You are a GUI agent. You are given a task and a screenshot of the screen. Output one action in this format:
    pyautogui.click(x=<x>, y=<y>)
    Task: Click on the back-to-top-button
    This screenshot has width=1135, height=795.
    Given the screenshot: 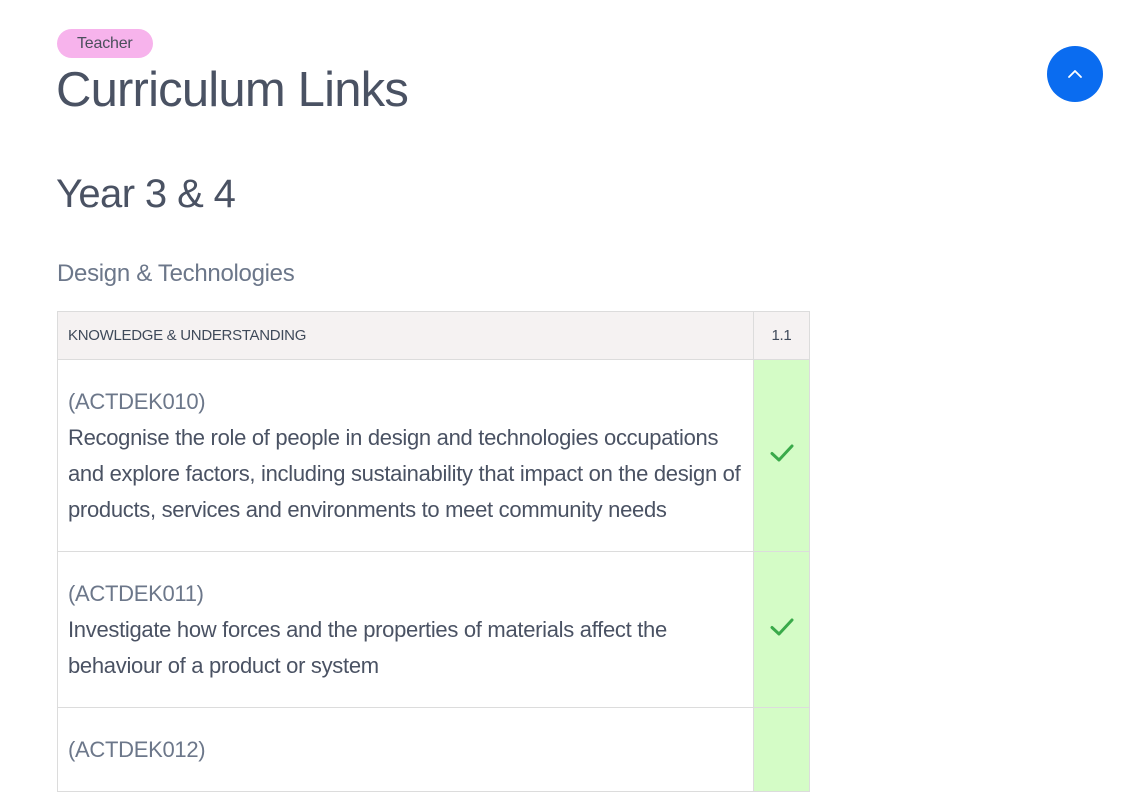 What is the action you would take?
    pyautogui.click(x=1075, y=74)
    